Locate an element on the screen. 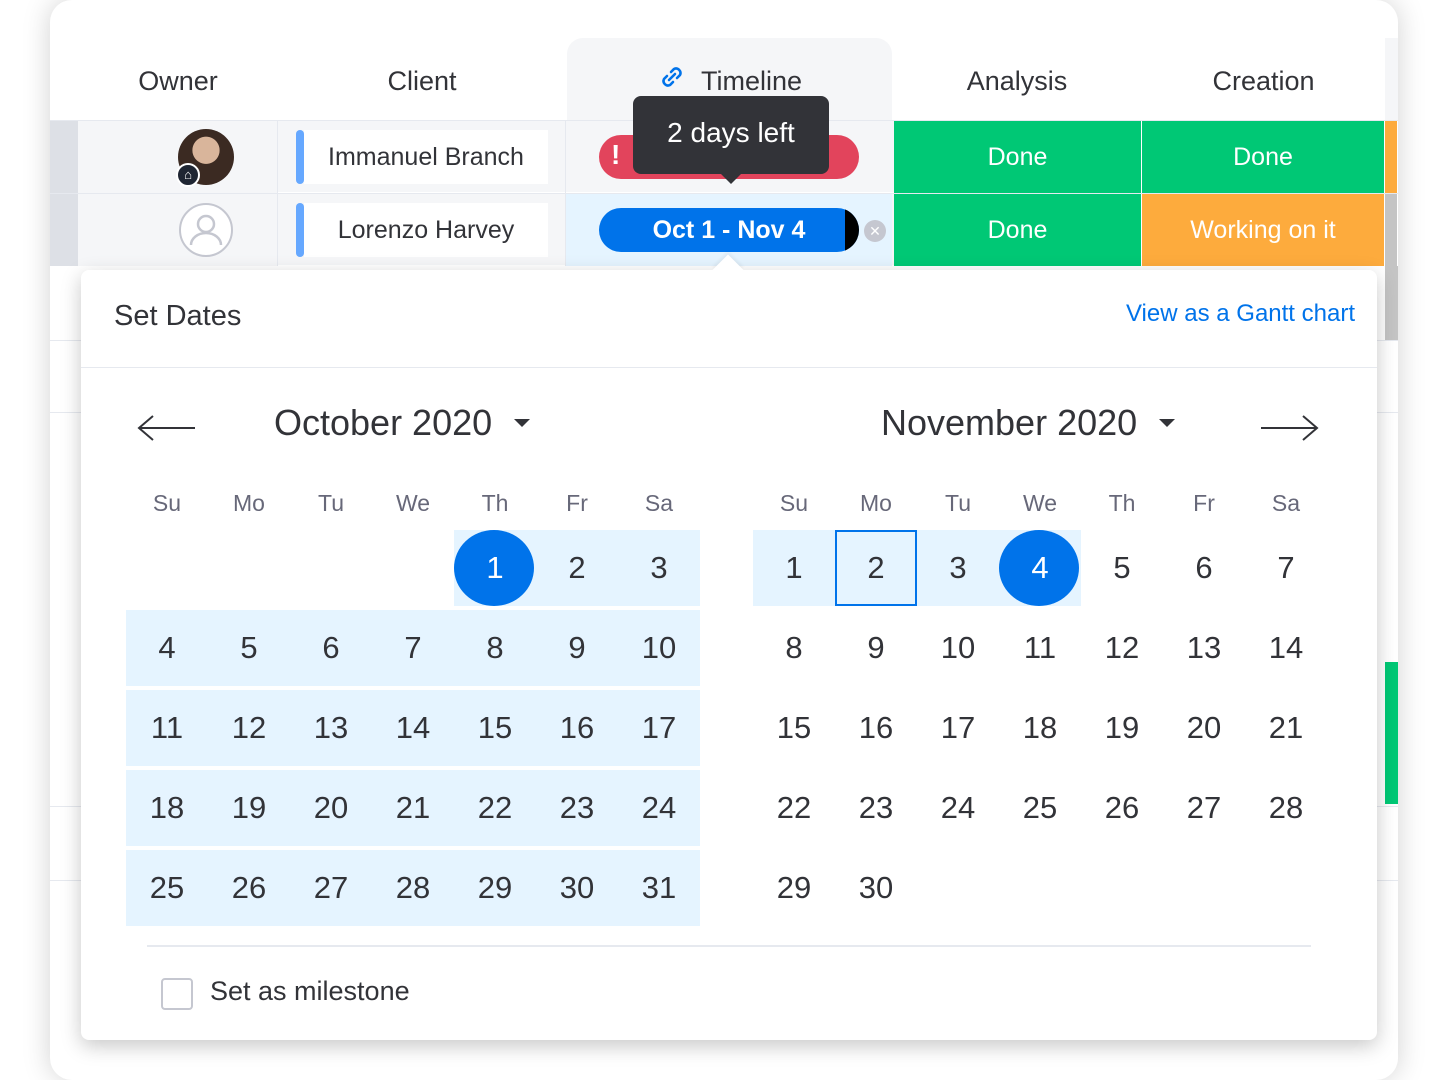 This screenshot has height=1080, width=1449. weekday-label: Th is located at coordinates (1122, 503).